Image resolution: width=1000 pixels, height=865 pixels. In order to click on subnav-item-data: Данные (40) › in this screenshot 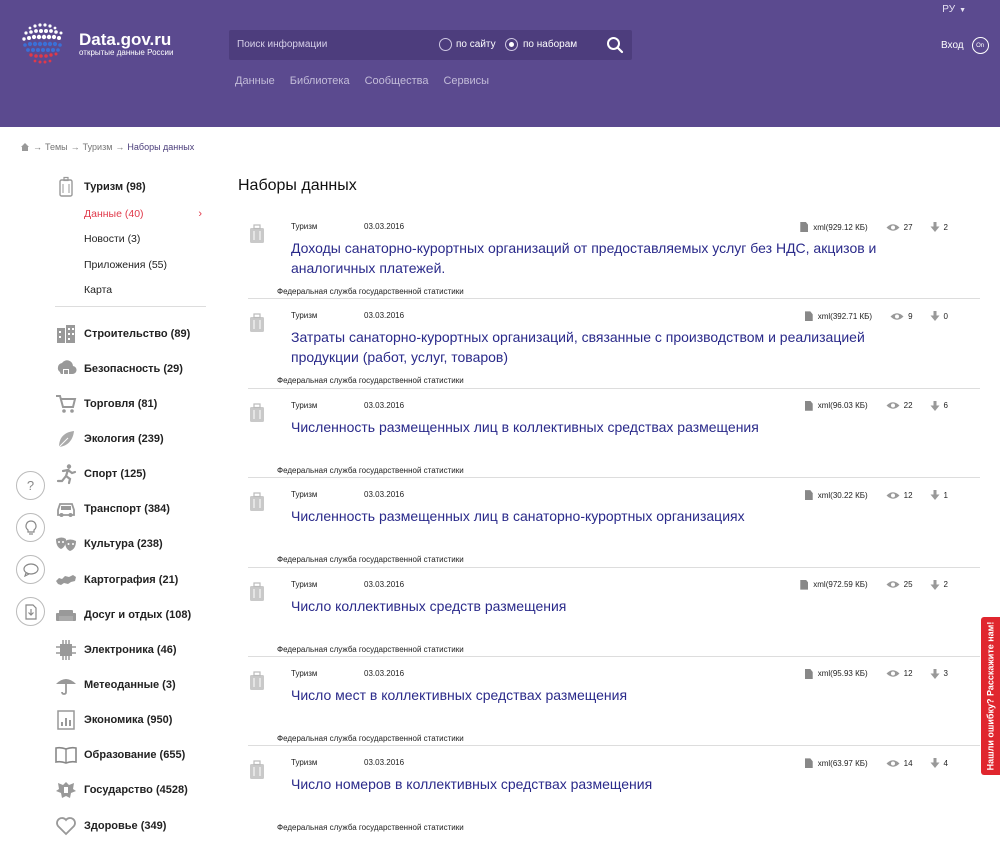, I will do `click(130, 214)`.